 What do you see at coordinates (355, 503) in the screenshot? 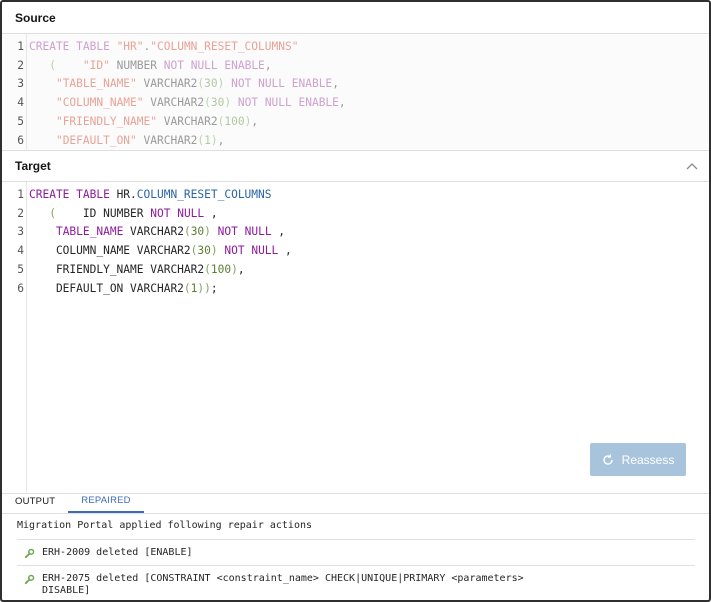
I see `output-tabs: OUTPUT REPAIRED` at bounding box center [355, 503].